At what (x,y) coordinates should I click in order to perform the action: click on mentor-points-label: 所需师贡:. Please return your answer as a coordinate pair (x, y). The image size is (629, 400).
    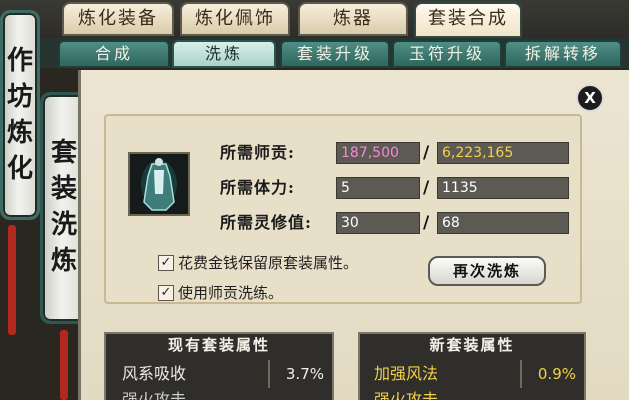
    Looking at the image, I should click on (257, 152).